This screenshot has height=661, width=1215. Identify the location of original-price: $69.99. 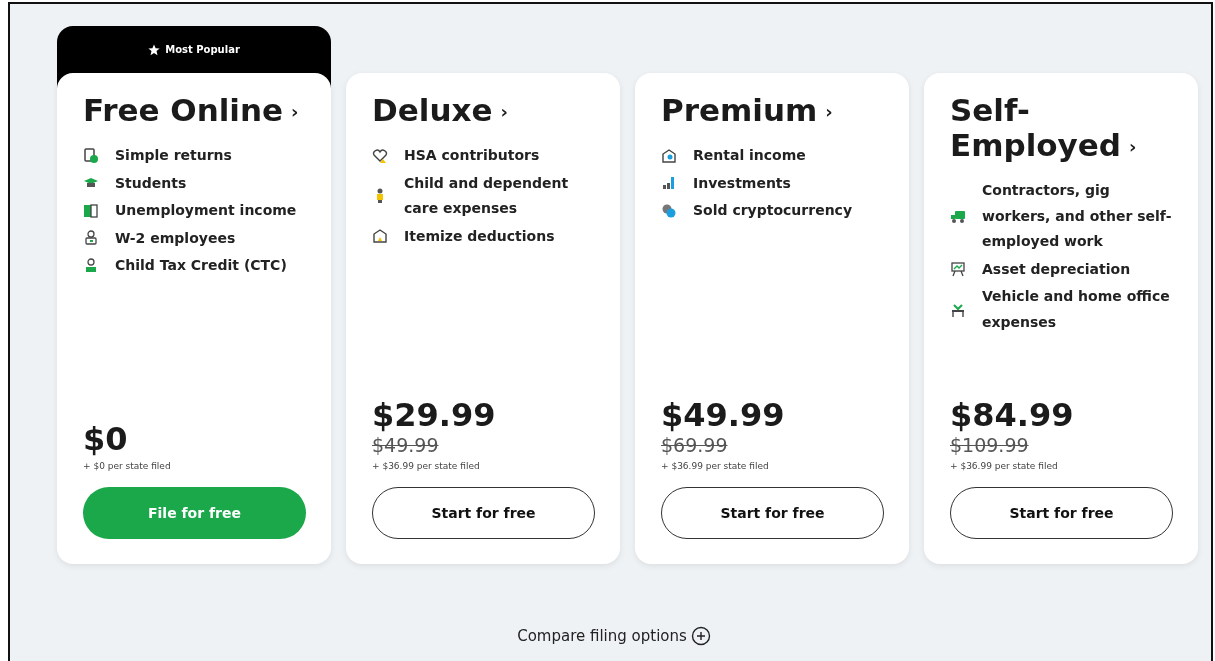
(695, 445).